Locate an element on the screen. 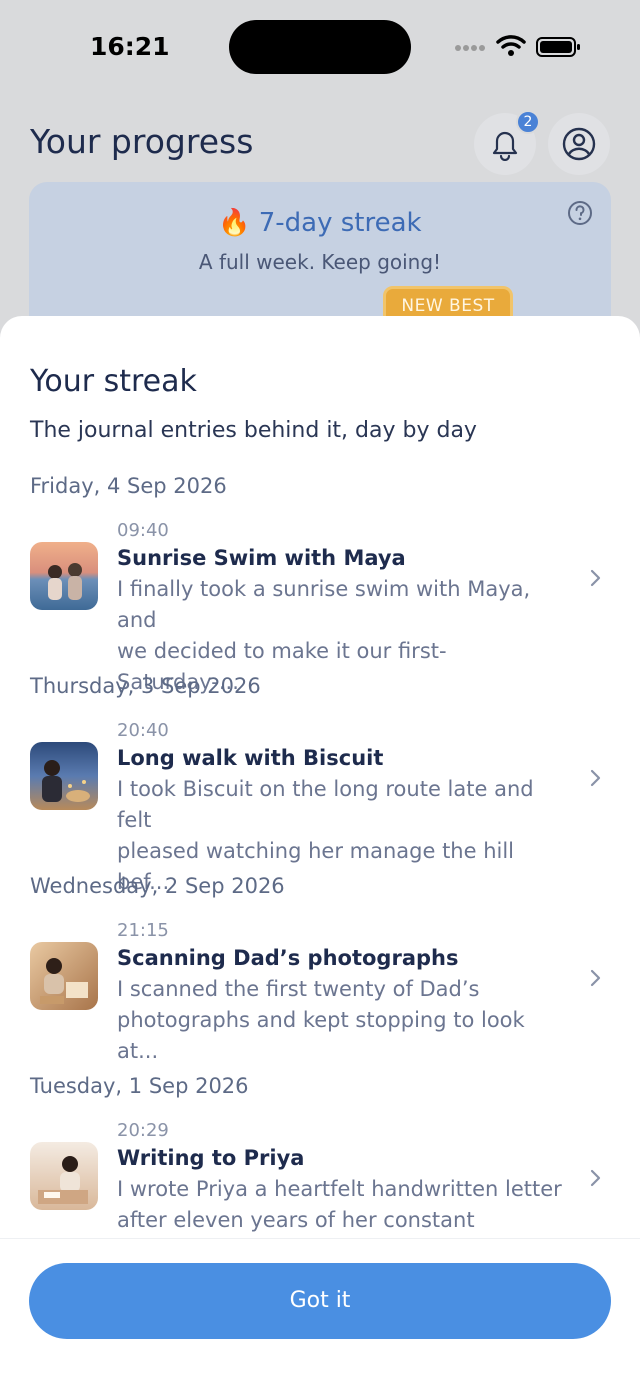  day-header: Wednesday, 2 Sep 2026 is located at coordinates (157, 886).